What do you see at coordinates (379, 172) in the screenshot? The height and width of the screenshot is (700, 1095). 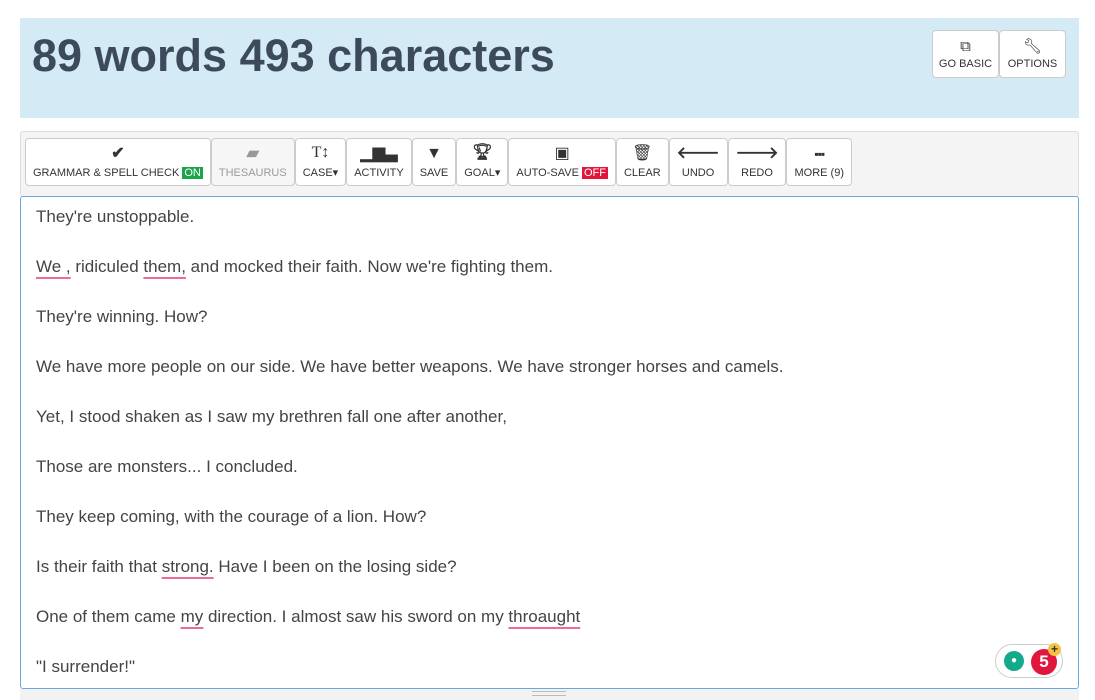 I see `activity-label: ACTIVITY` at bounding box center [379, 172].